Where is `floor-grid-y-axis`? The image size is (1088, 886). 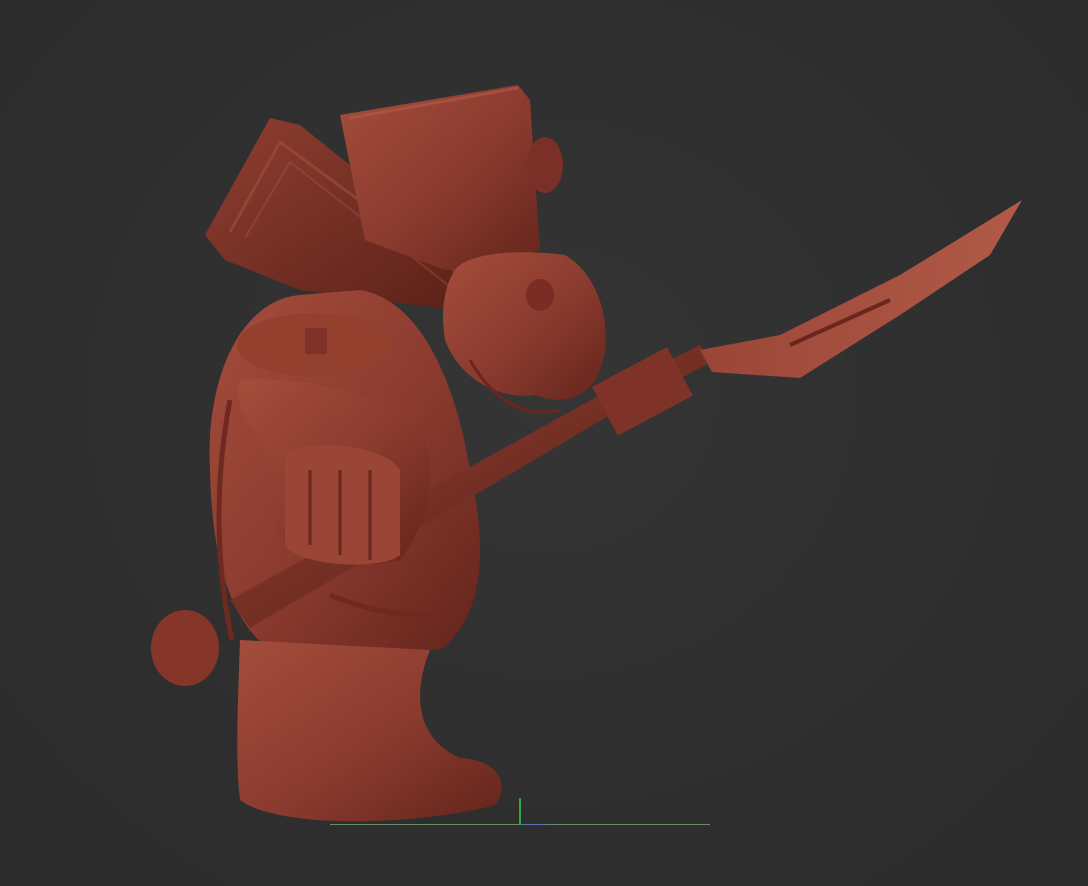 floor-grid-y-axis is located at coordinates (520, 811).